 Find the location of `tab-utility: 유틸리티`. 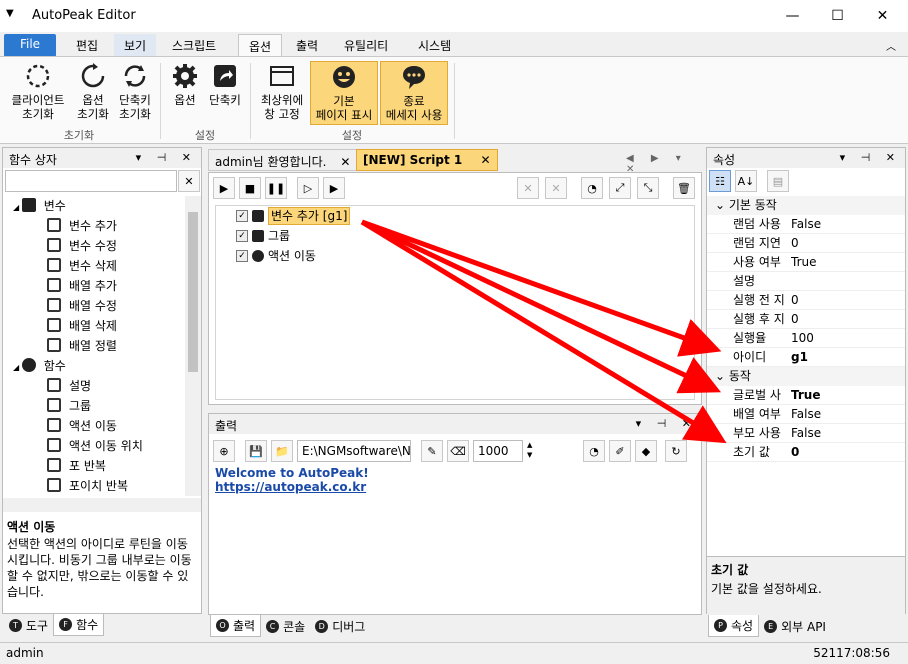

tab-utility: 유틸리티 is located at coordinates (366, 45).